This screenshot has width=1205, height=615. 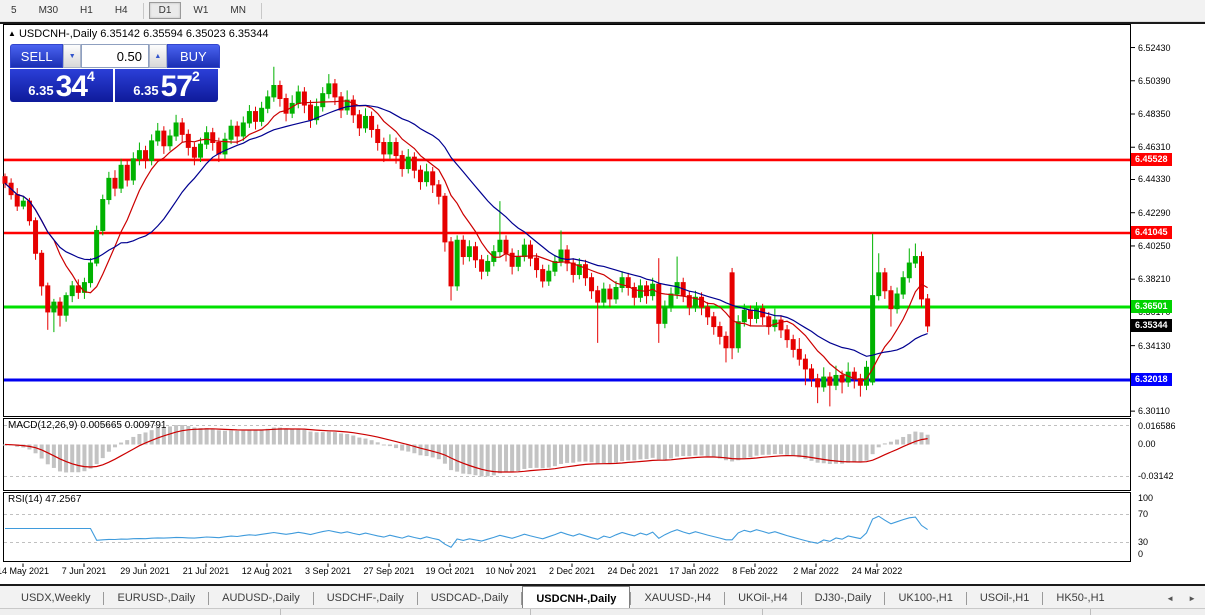 I want to click on price-level-badge: 6.45528, so click(x=1151, y=159).